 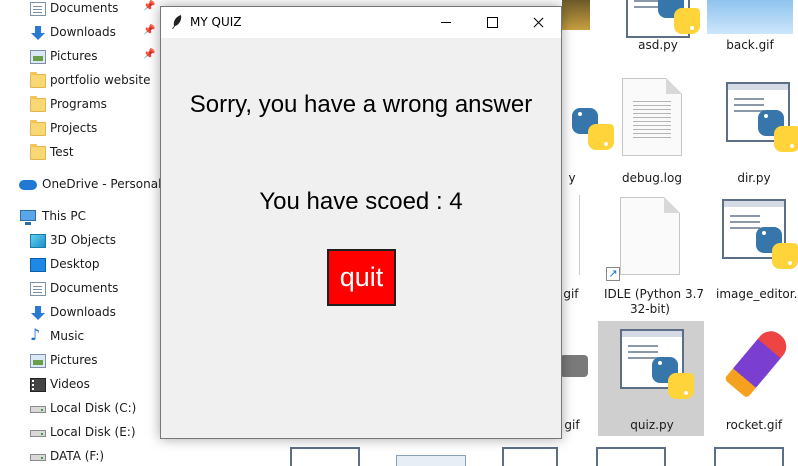 What do you see at coordinates (361, 22) in the screenshot?
I see `title-bar: MY QUIZ` at bounding box center [361, 22].